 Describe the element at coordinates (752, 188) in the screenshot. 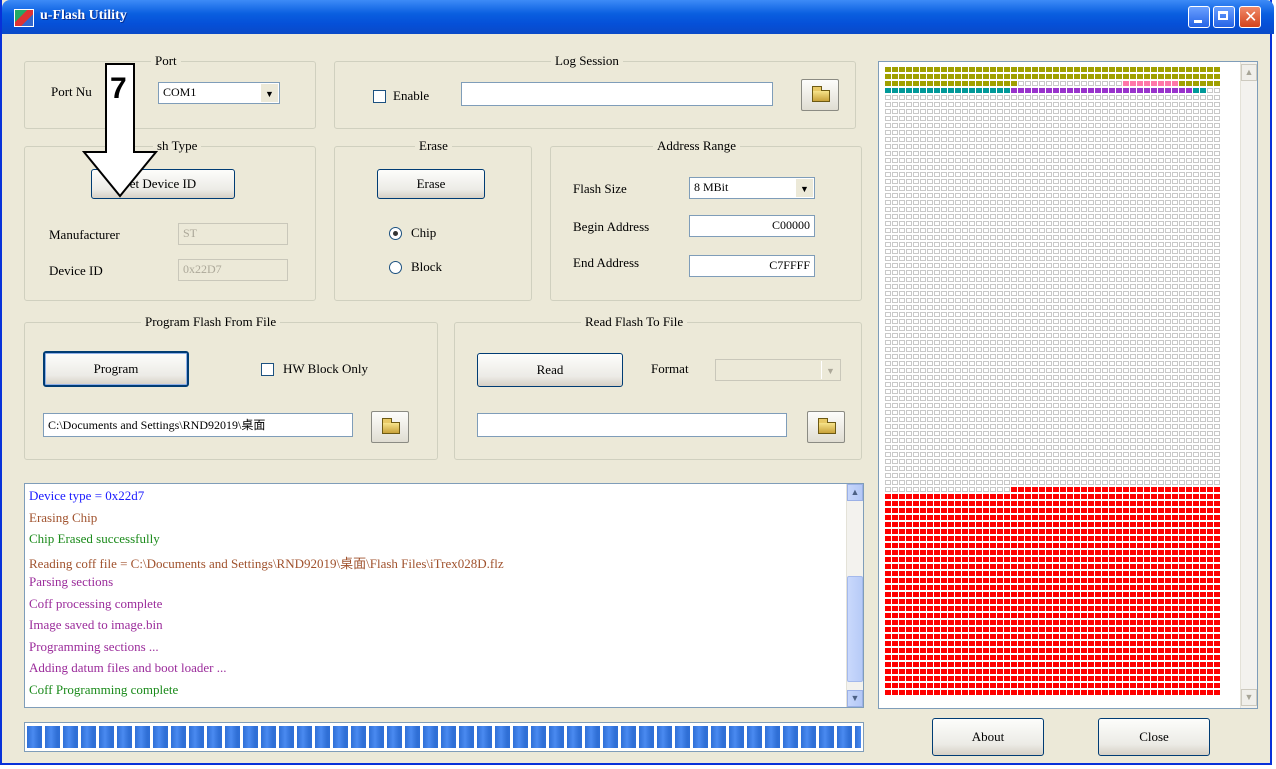

I see `flash-size-select: 8 MBit ▼` at that location.